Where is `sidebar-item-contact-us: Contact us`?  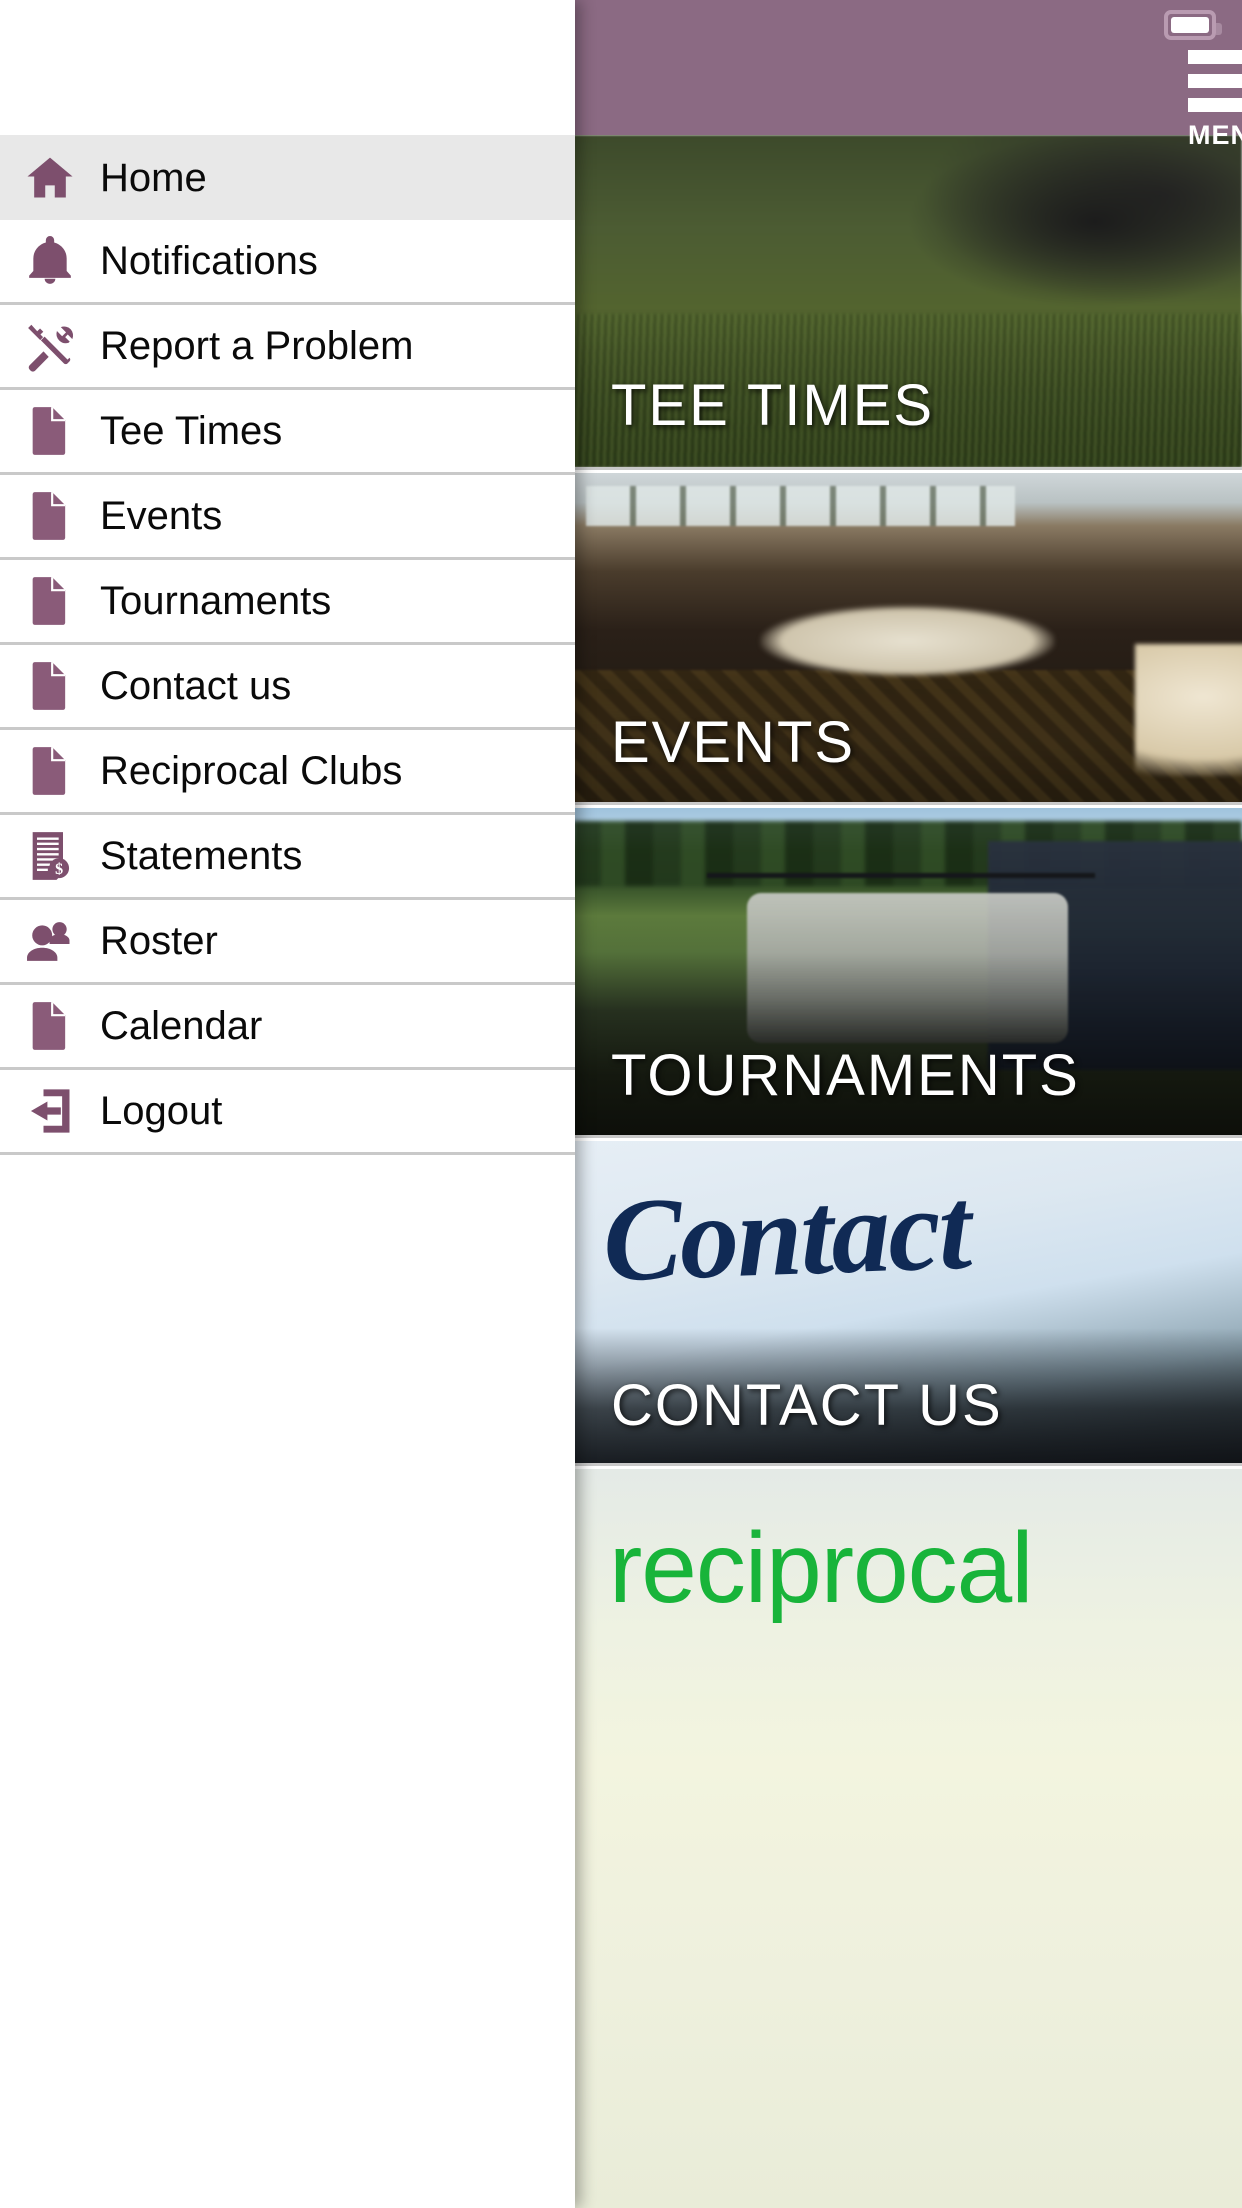 sidebar-item-contact-us: Contact us is located at coordinates (287, 687).